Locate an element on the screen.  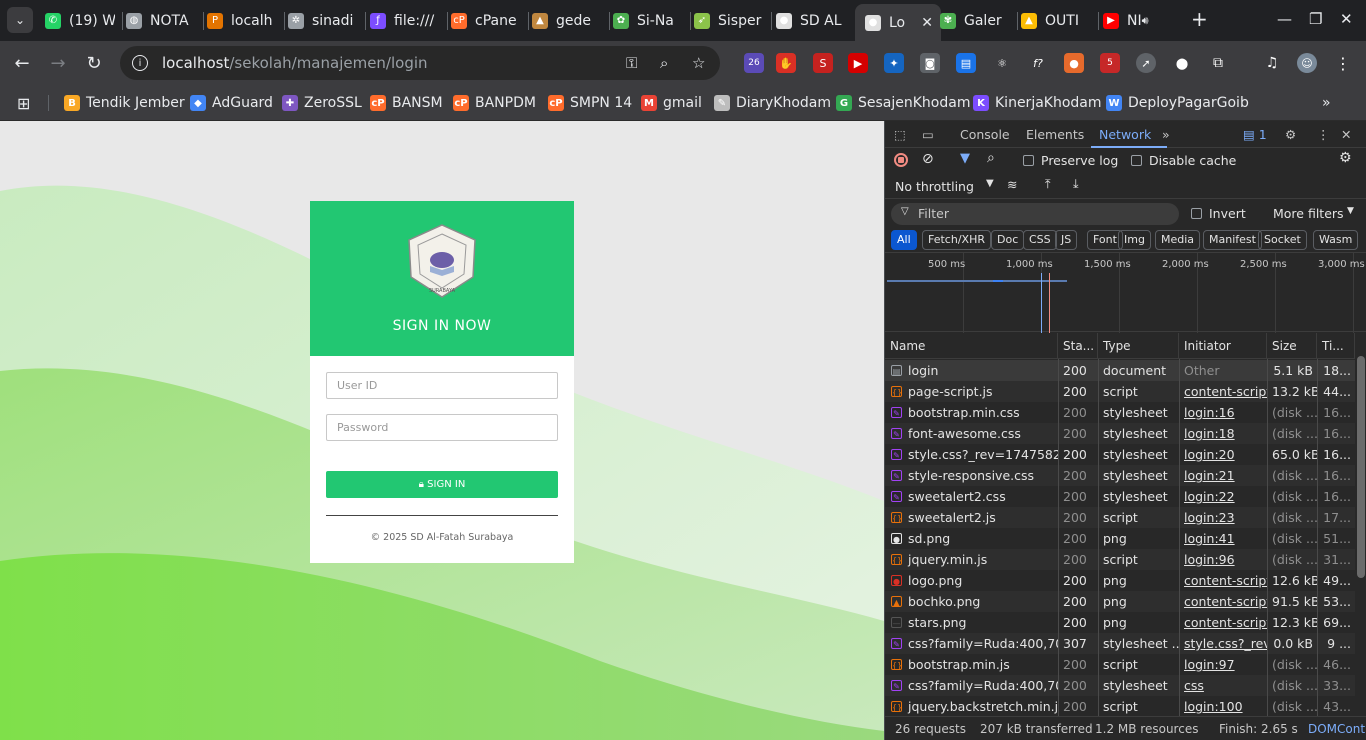
type-filter-chip: Doc is located at coordinates (1008, 240).